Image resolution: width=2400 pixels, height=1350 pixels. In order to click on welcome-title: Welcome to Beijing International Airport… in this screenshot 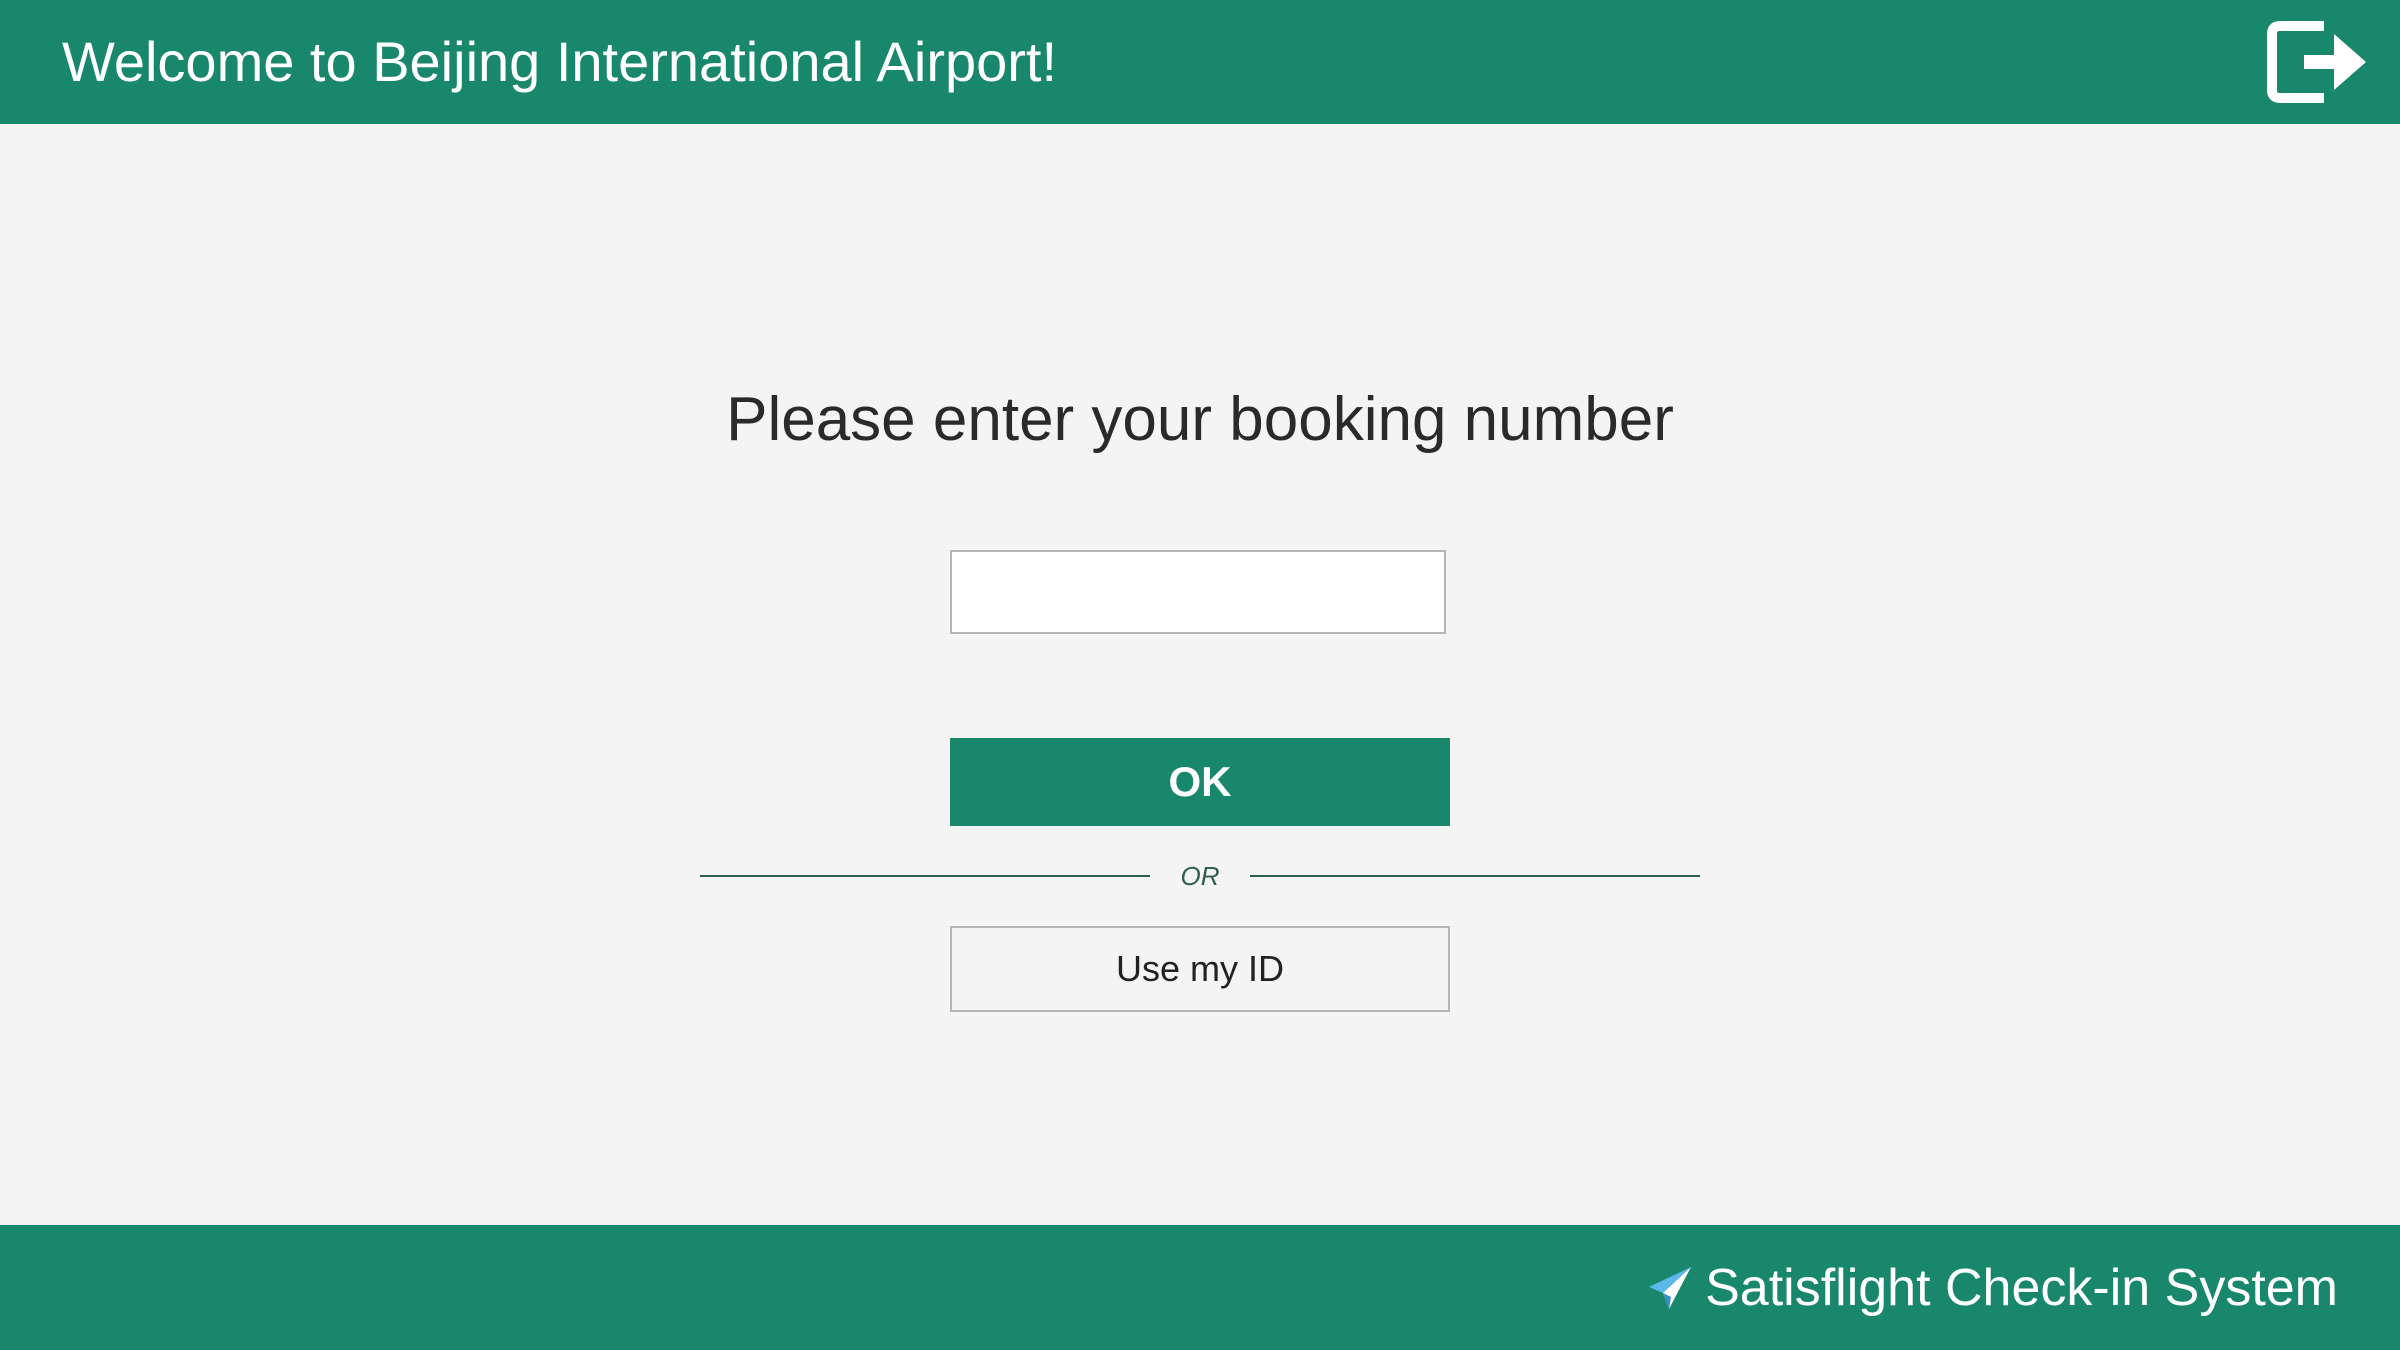, I will do `click(560, 61)`.